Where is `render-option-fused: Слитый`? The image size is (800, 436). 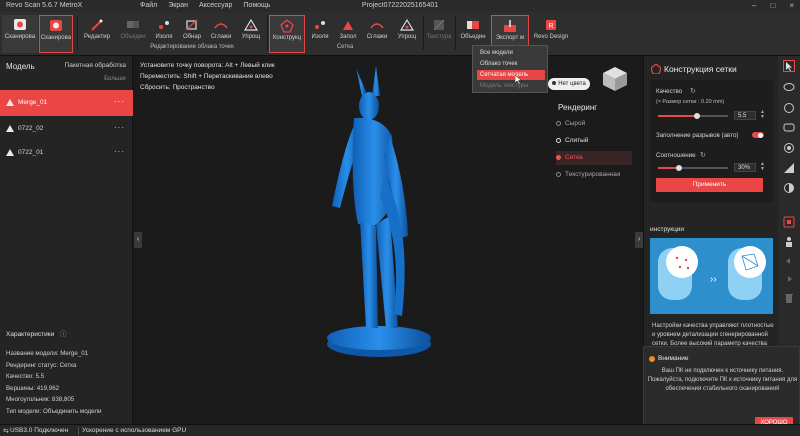 render-option-fused: Слитый is located at coordinates (594, 141).